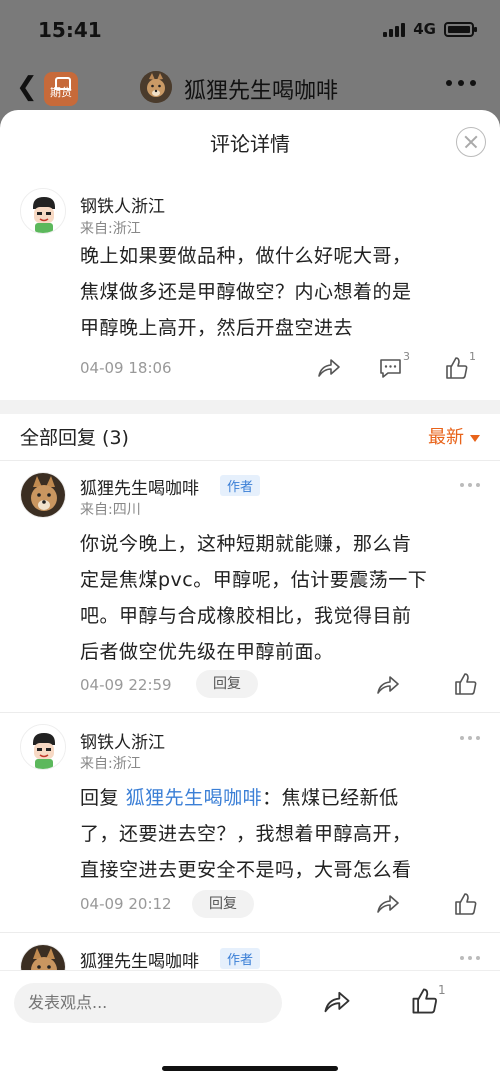 The width and height of the screenshot is (500, 1083). I want to click on comment-location: 来自:浙江, so click(110, 229).